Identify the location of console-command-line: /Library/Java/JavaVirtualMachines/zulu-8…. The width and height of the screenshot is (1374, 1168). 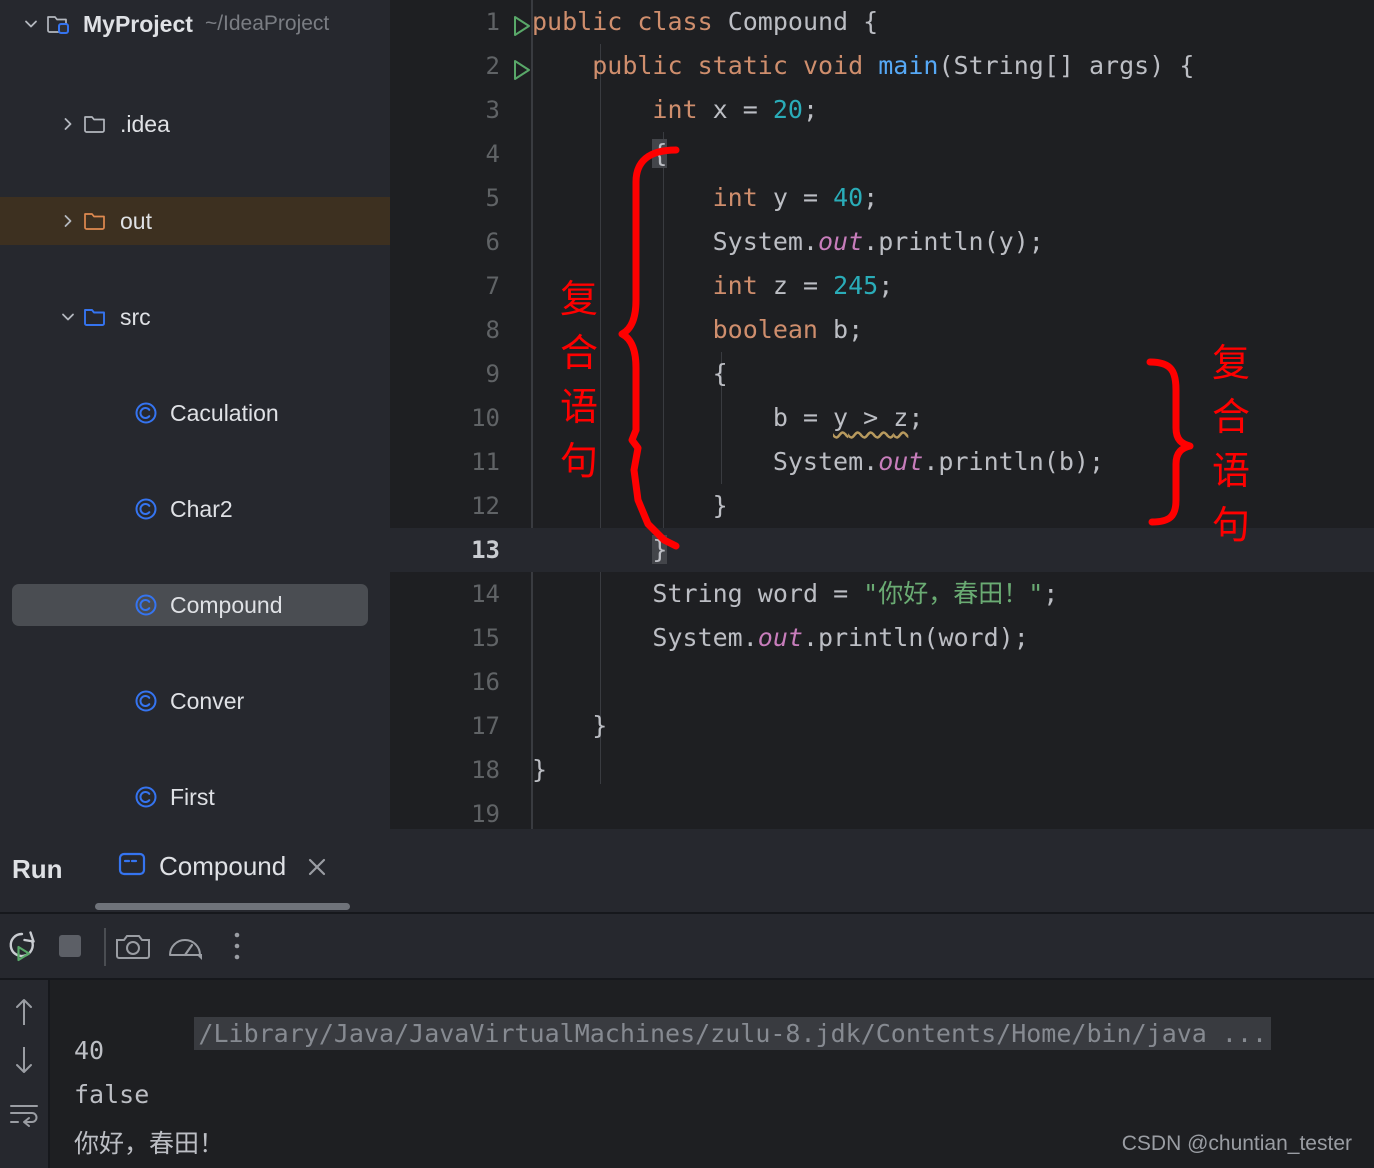
(673, 1033).